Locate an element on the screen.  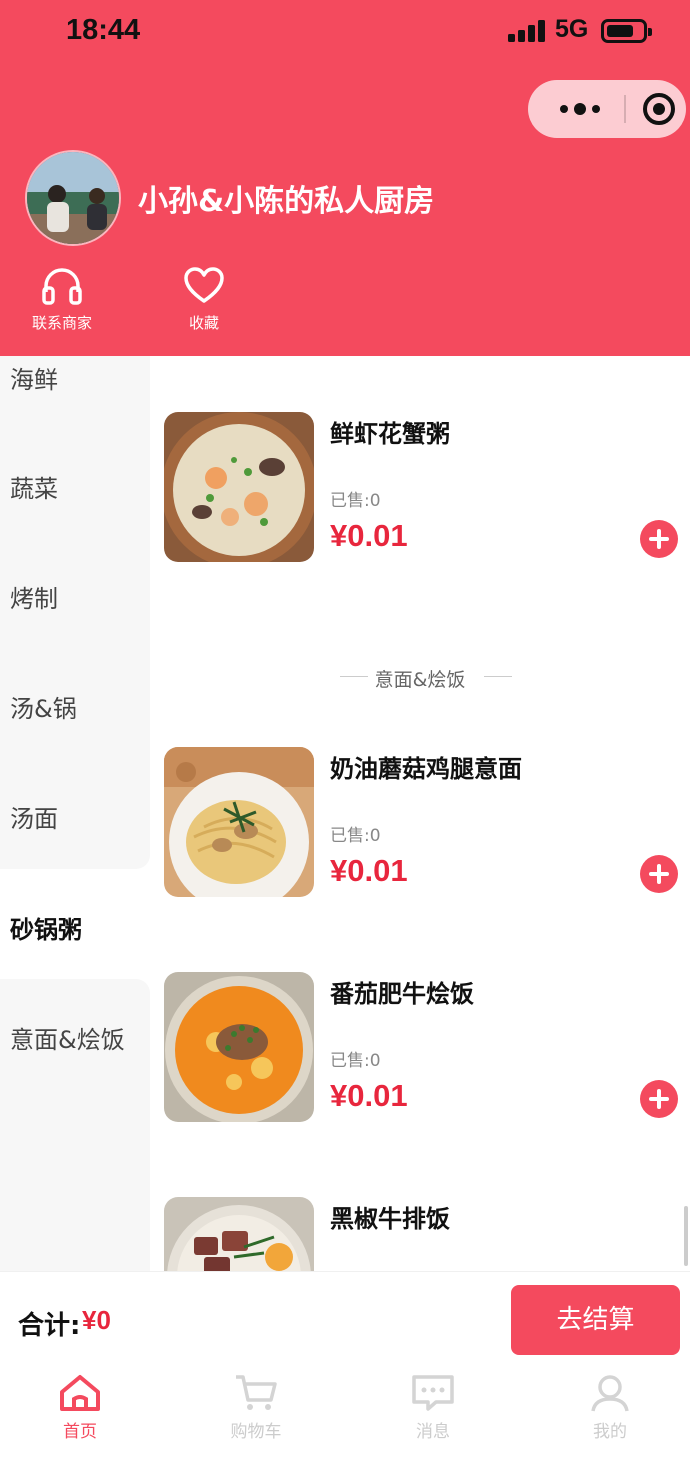
scrollbar is located at coordinates (686, 1236).